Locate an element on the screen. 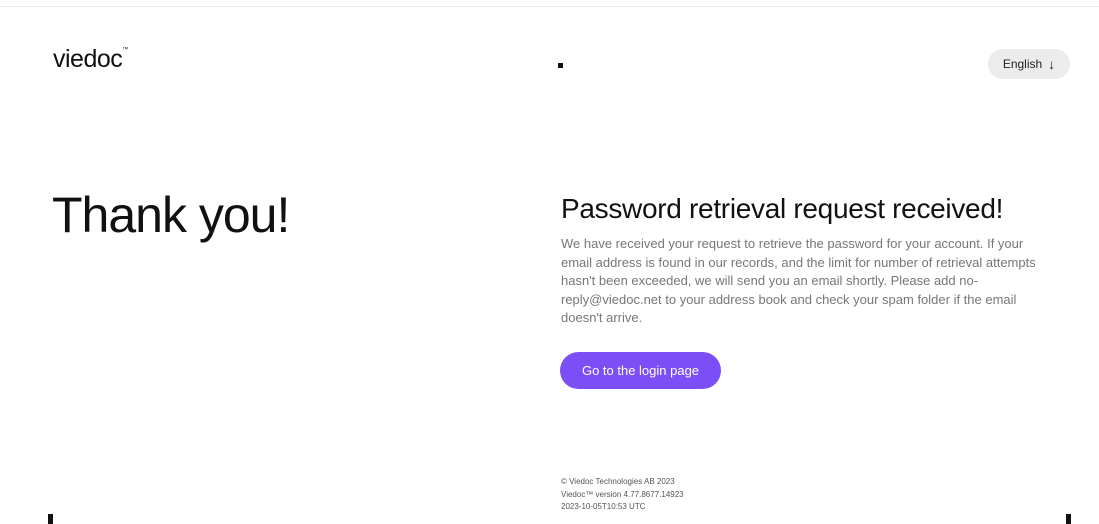 The image size is (1099, 524). logo-trademark: ™ is located at coordinates (125, 50).